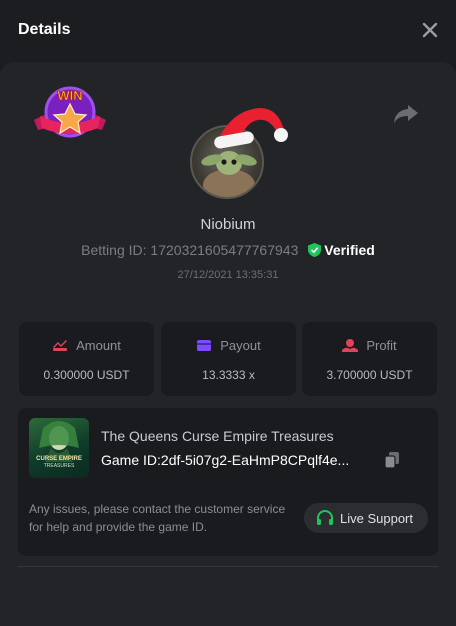 This screenshot has width=456, height=626. Describe the element at coordinates (204, 345) in the screenshot. I see `wallet-icon` at that location.